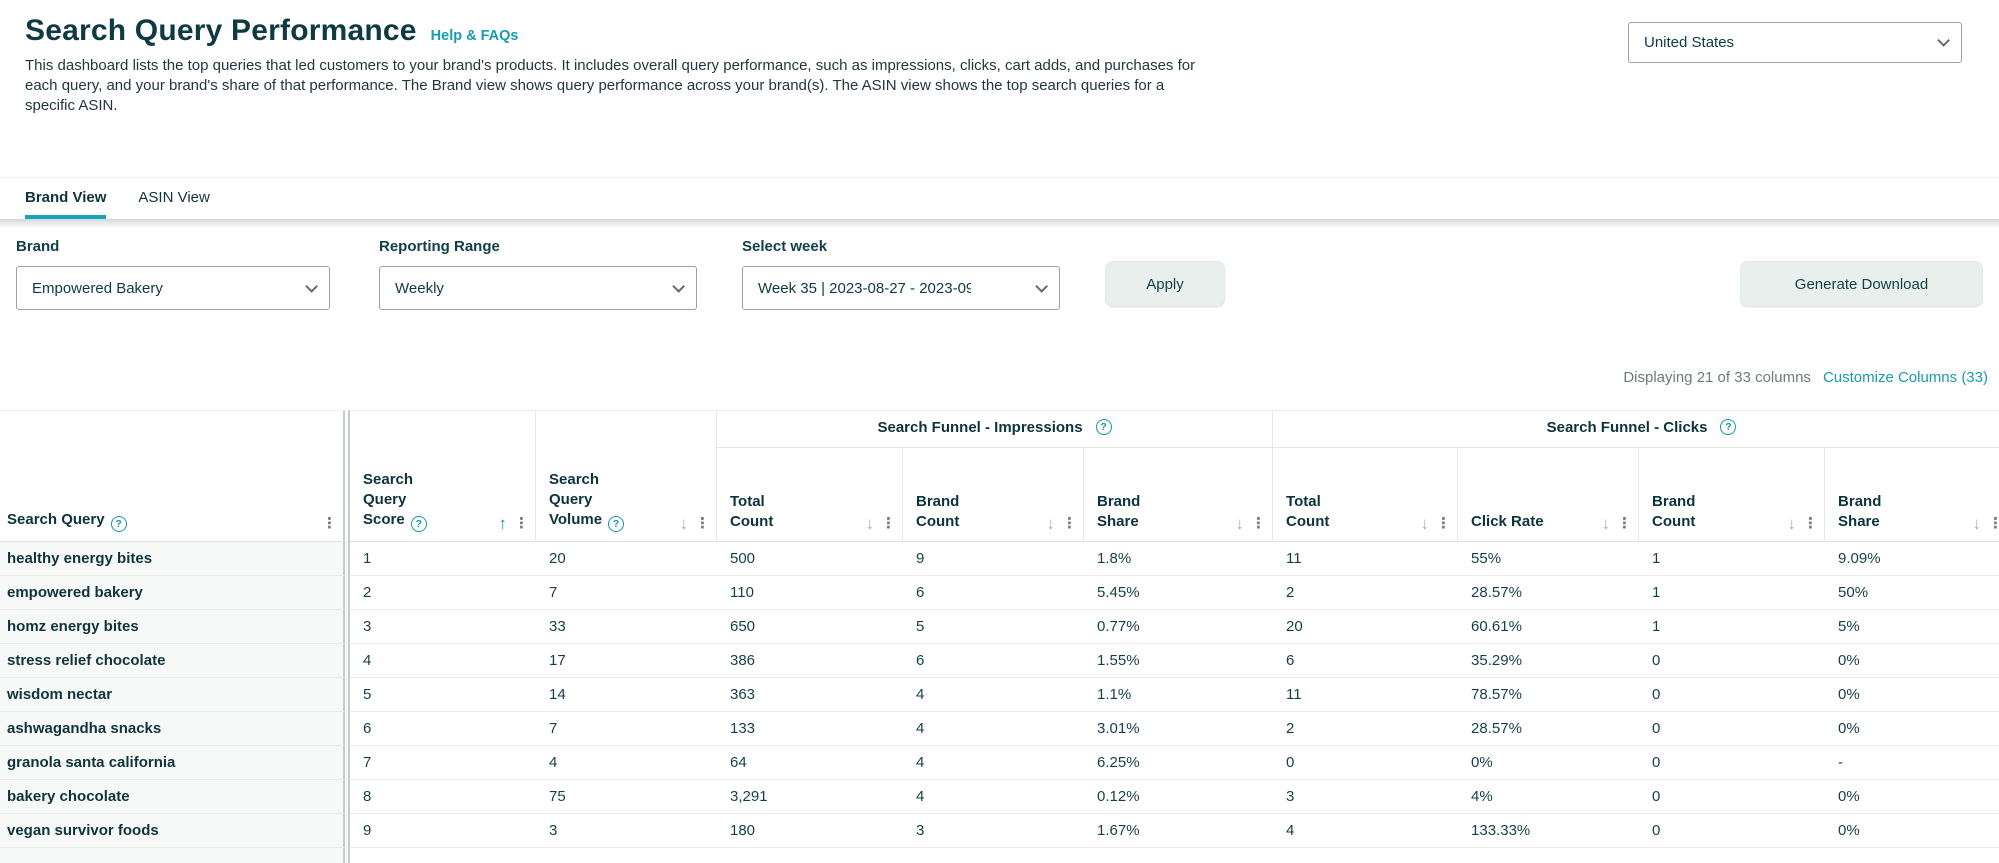 The width and height of the screenshot is (1999, 863). I want to click on help-faqs-link: Help & FAQs, so click(475, 36).